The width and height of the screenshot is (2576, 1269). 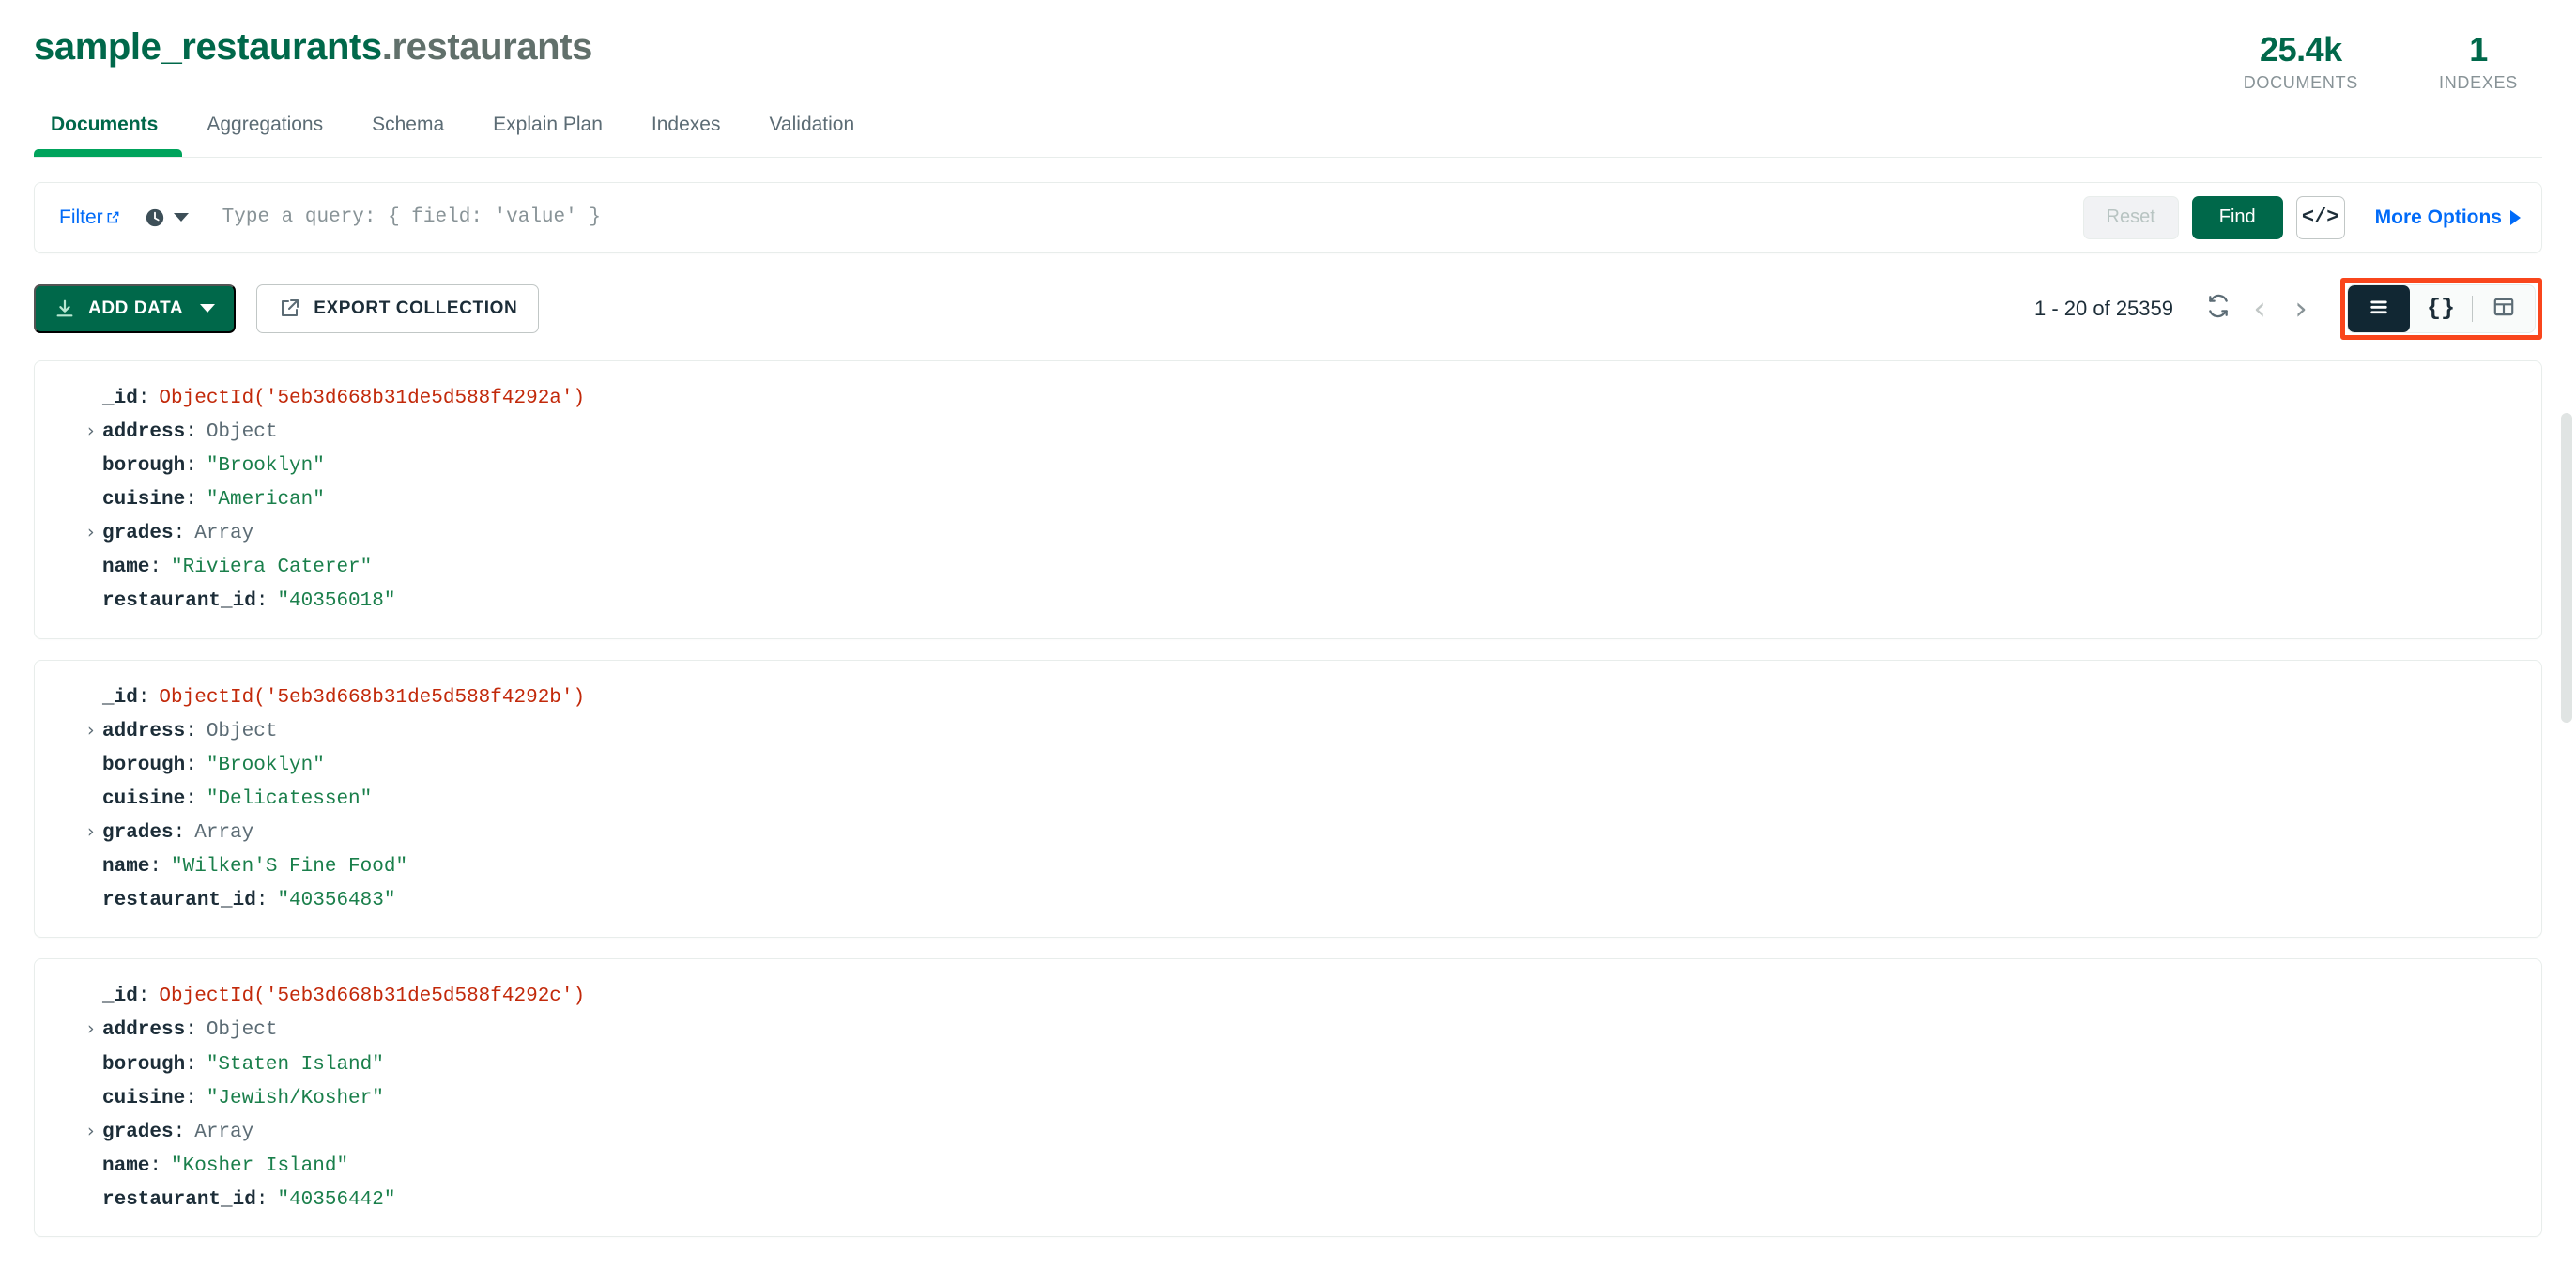 What do you see at coordinates (686, 135) in the screenshot?
I see `tab-indexes: Indexes` at bounding box center [686, 135].